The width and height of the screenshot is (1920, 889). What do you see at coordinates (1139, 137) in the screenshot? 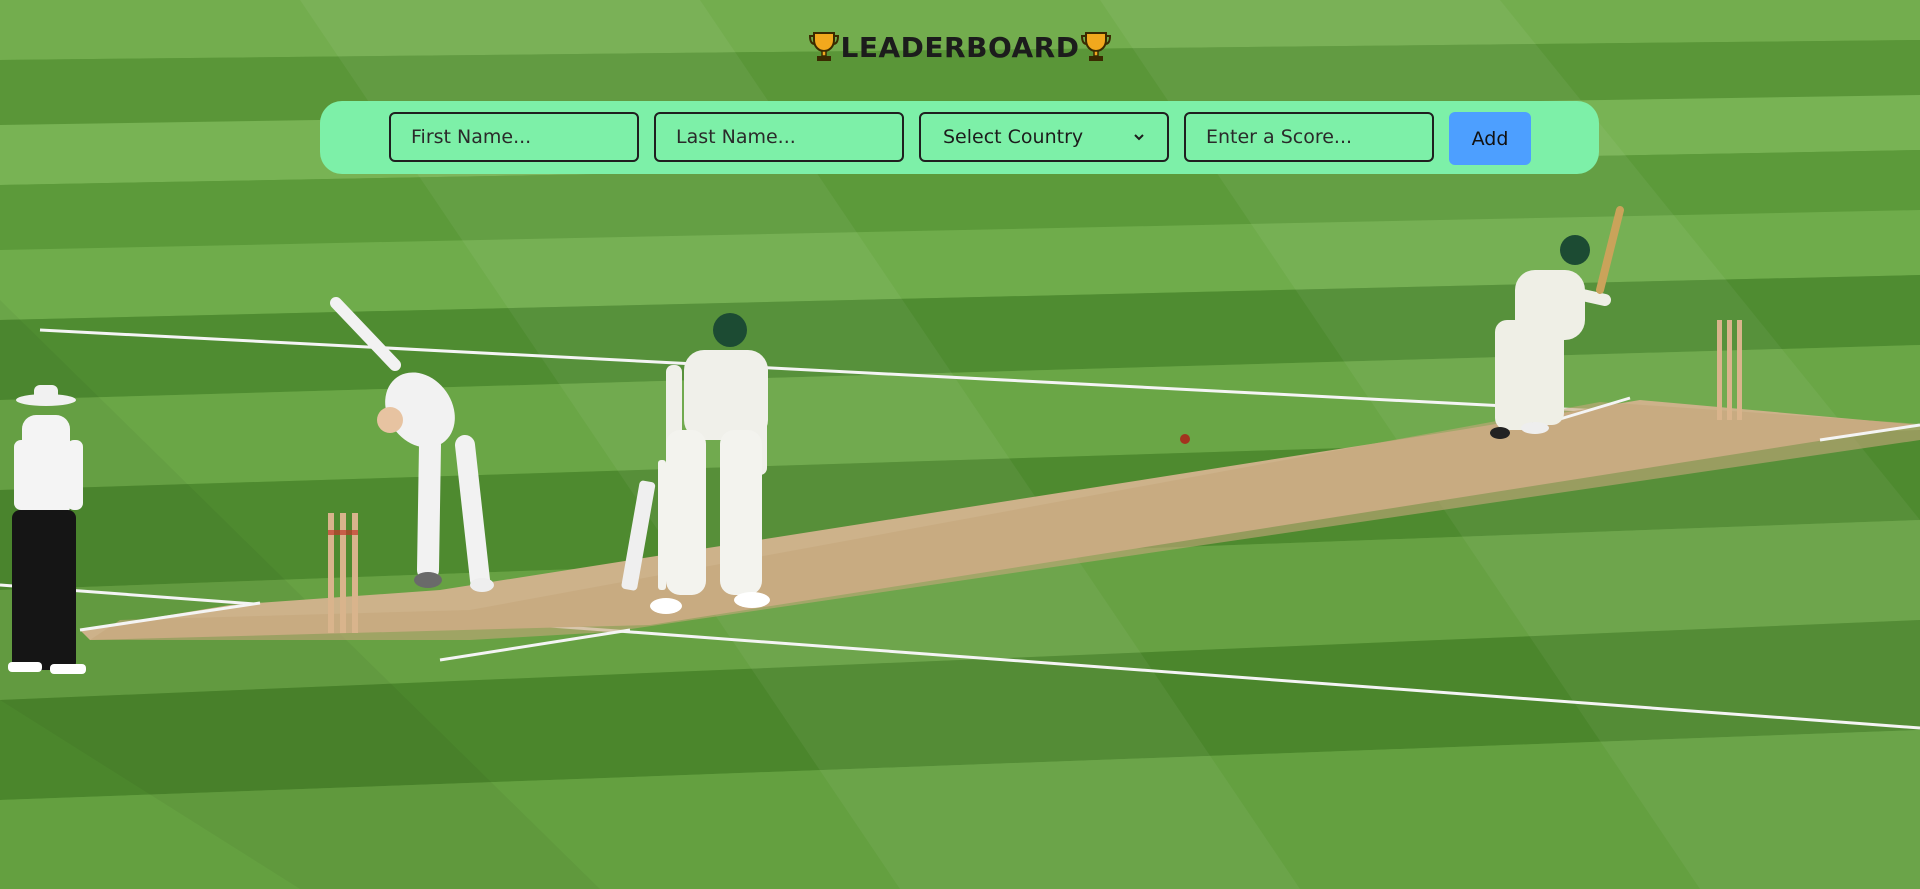
I see `chevron-down-icon` at bounding box center [1139, 137].